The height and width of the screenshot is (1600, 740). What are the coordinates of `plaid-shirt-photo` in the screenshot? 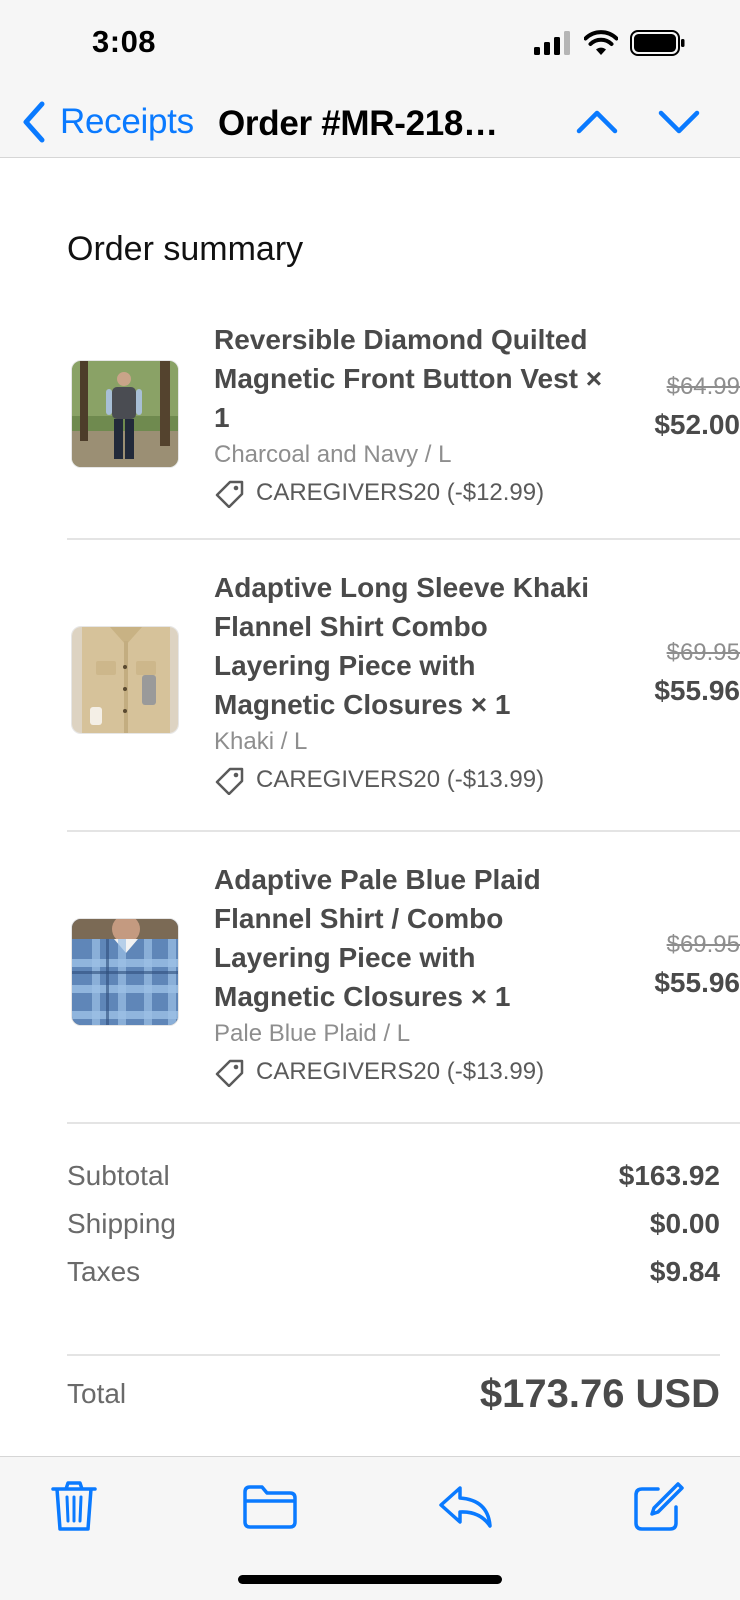 It's located at (125, 972).